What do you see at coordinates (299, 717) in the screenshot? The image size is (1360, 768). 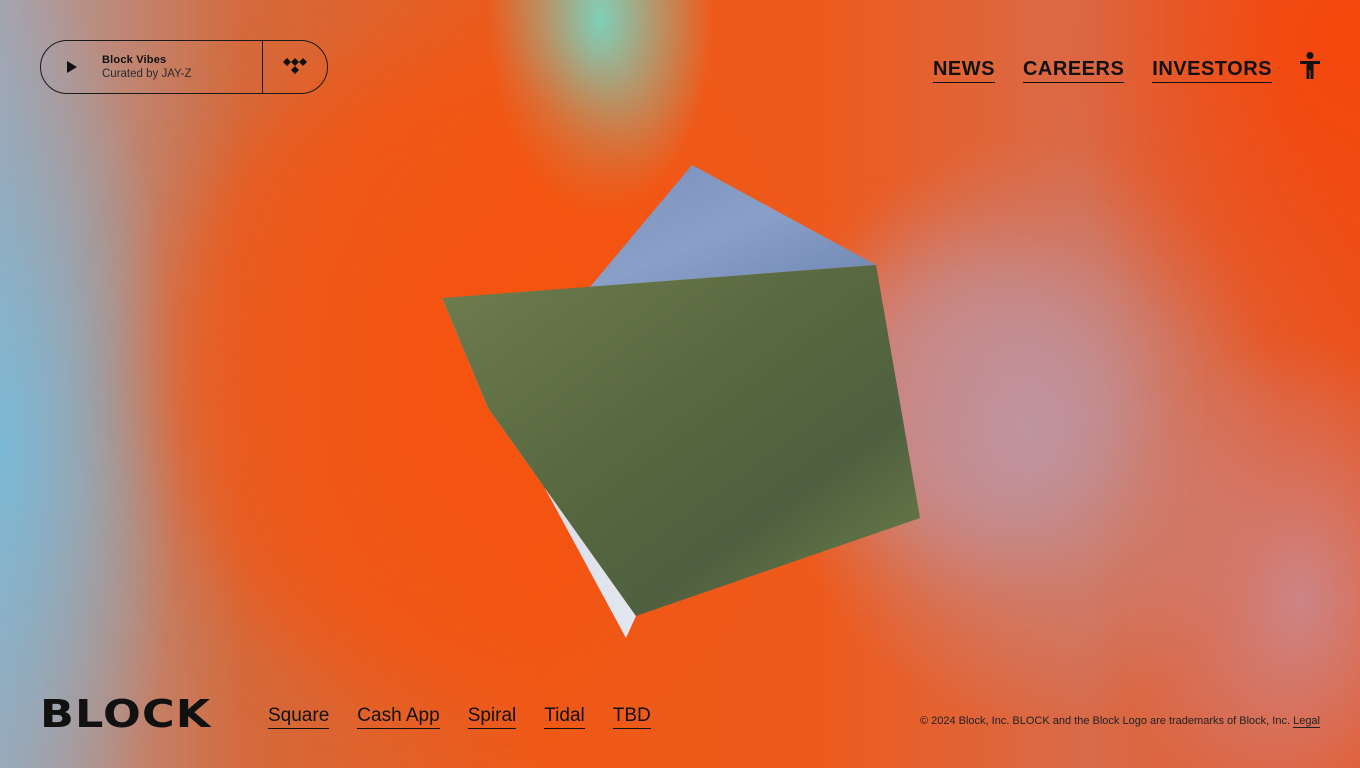 I see `brand-link-square: Square` at bounding box center [299, 717].